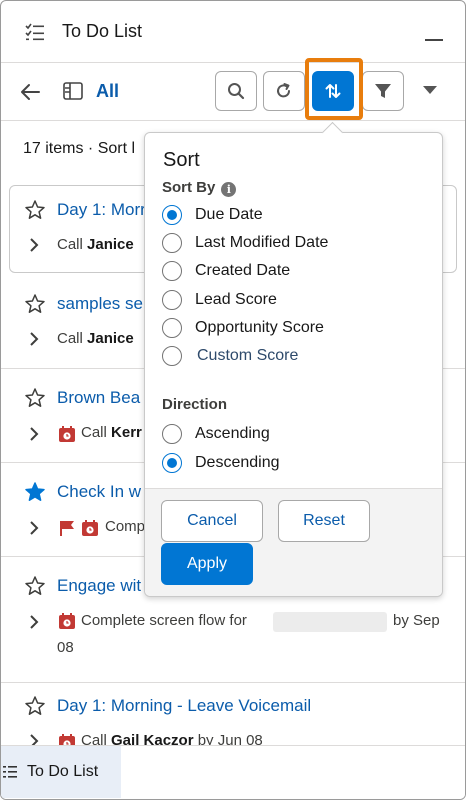 This screenshot has height=800, width=466. I want to click on sort-option-last-modified-date: Last Modified Date, so click(245, 243).